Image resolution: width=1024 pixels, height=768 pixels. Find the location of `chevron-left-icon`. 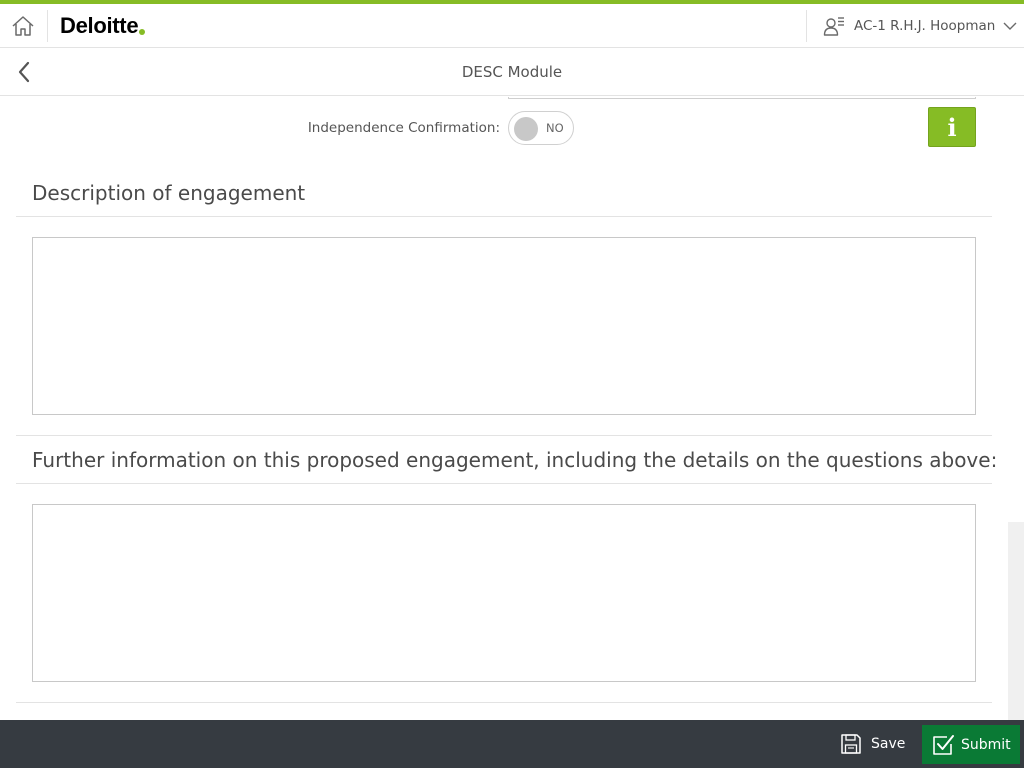

chevron-left-icon is located at coordinates (24, 72).